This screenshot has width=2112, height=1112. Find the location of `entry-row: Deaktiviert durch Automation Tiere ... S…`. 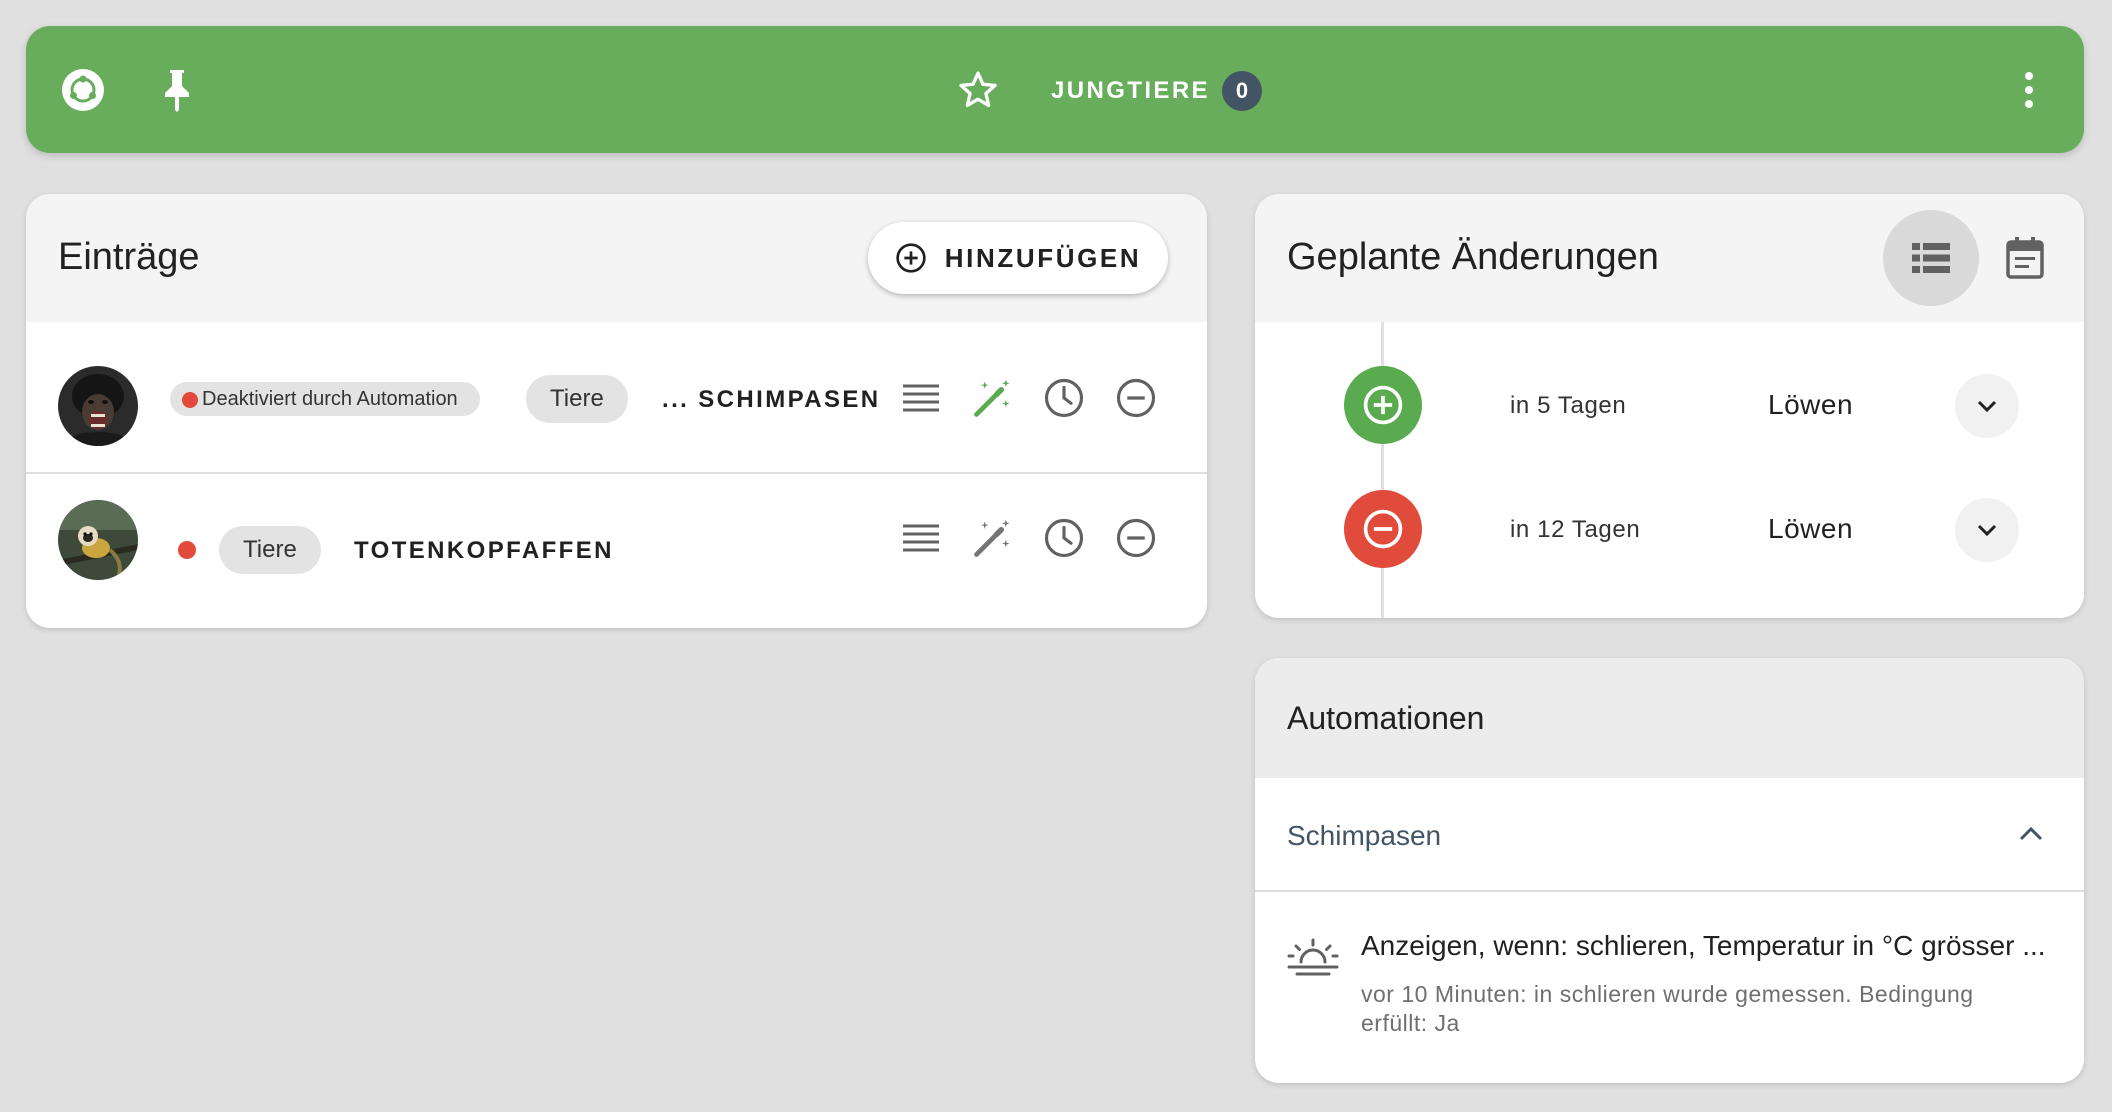

entry-row: Deaktiviert durch Automation Tiere ... S… is located at coordinates (616, 398).